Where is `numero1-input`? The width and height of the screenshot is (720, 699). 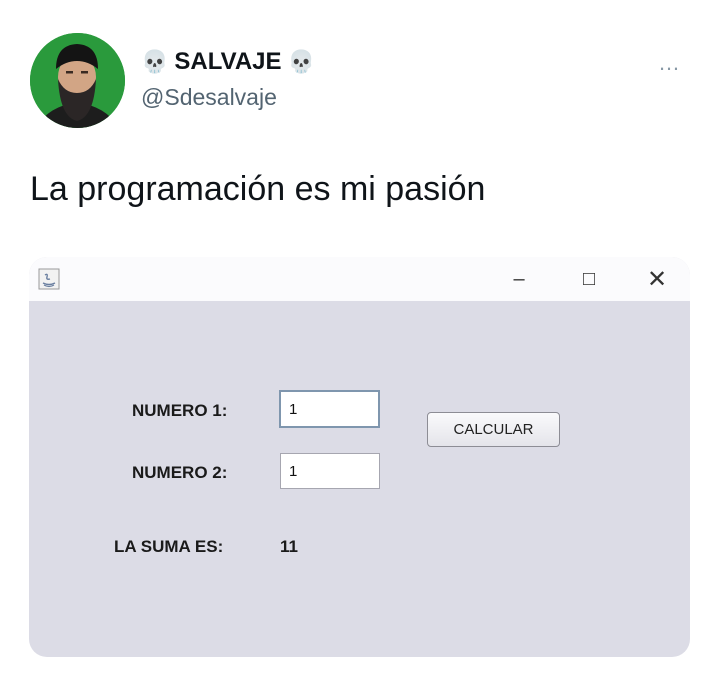 numero1-input is located at coordinates (329, 409).